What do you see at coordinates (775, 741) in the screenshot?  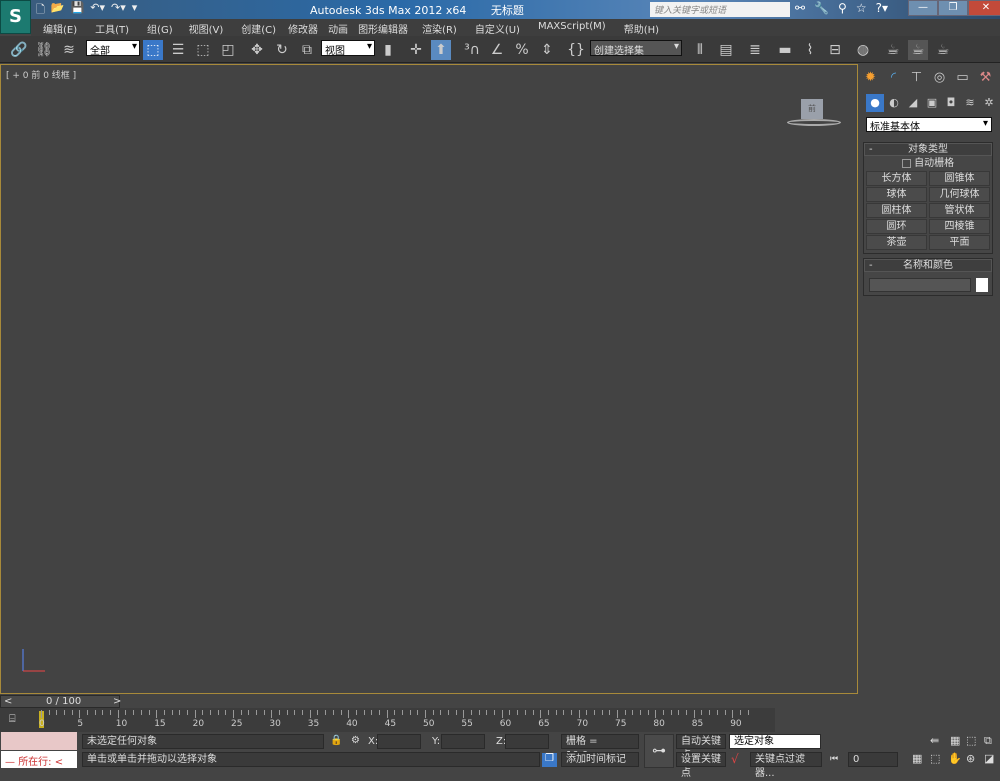 I see `key-mode-dropdown: 选定对象` at bounding box center [775, 741].